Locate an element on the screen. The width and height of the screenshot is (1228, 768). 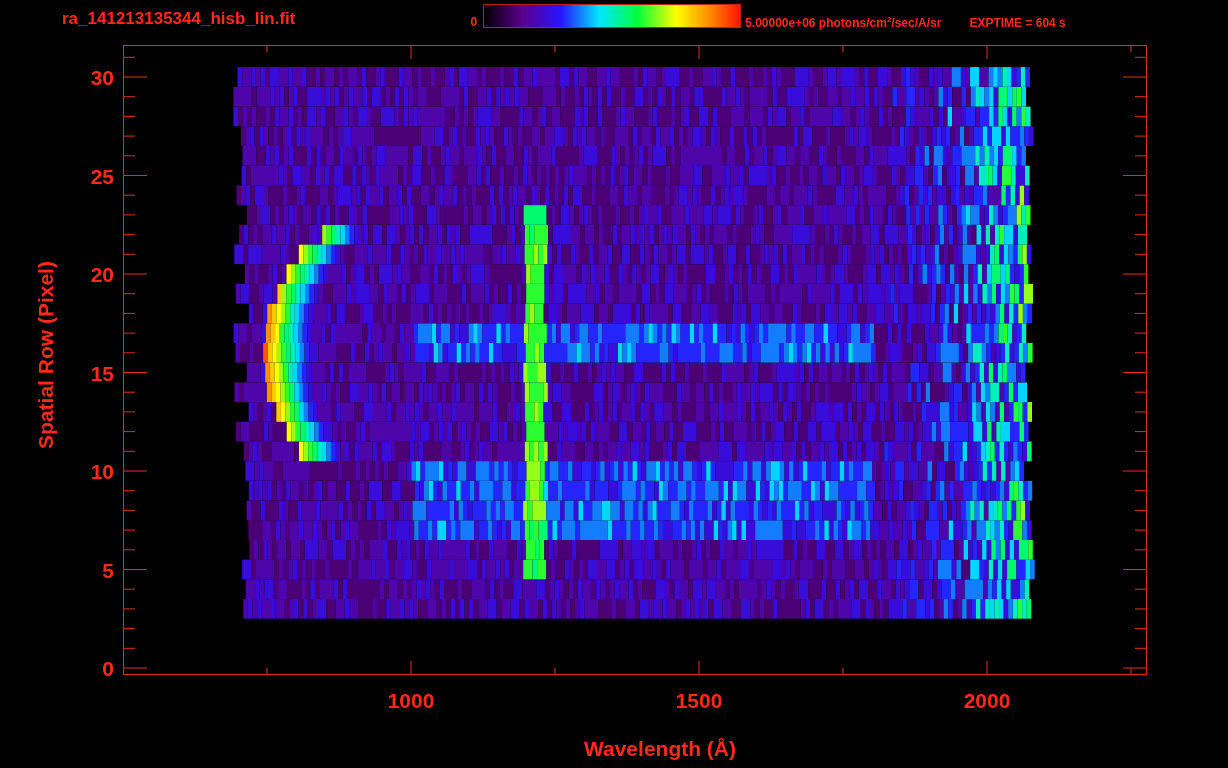
colorbar-min-label: 0 is located at coordinates (474, 22).